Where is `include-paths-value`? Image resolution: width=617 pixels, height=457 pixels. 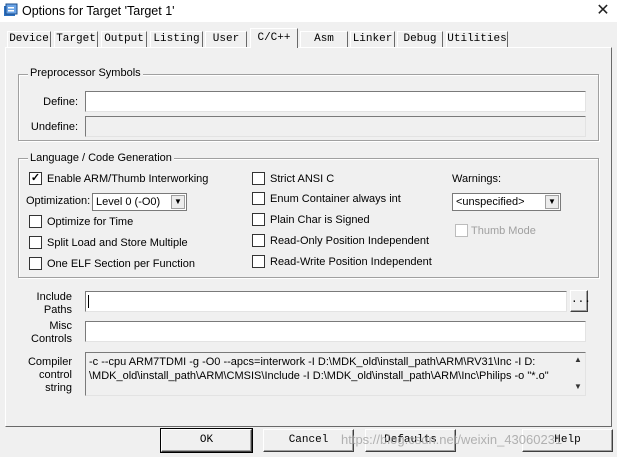
include-paths-value is located at coordinates (326, 294).